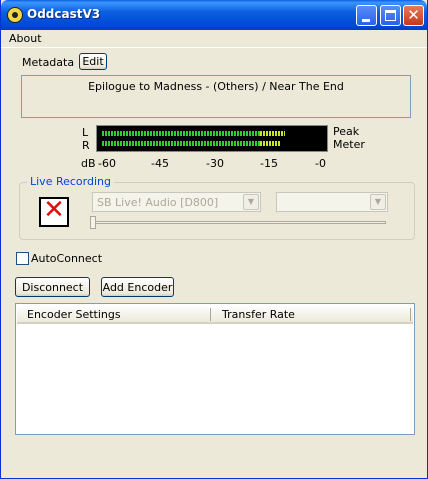 The image size is (428, 479). What do you see at coordinates (74, 314) in the screenshot?
I see `column-header-encoder-settings: Encoder Settings` at bounding box center [74, 314].